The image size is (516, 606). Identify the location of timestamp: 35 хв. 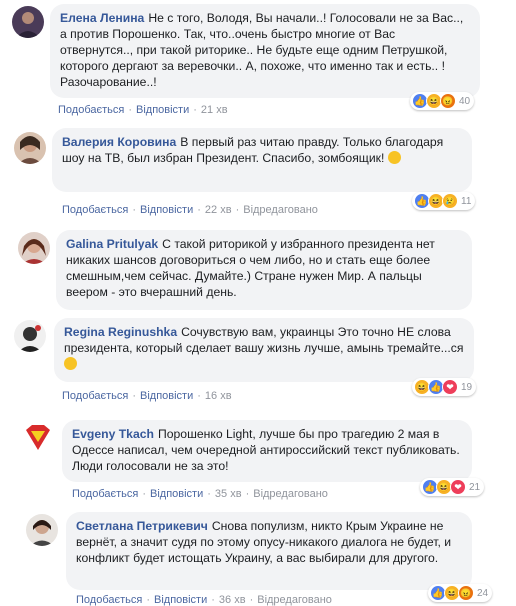
(228, 494).